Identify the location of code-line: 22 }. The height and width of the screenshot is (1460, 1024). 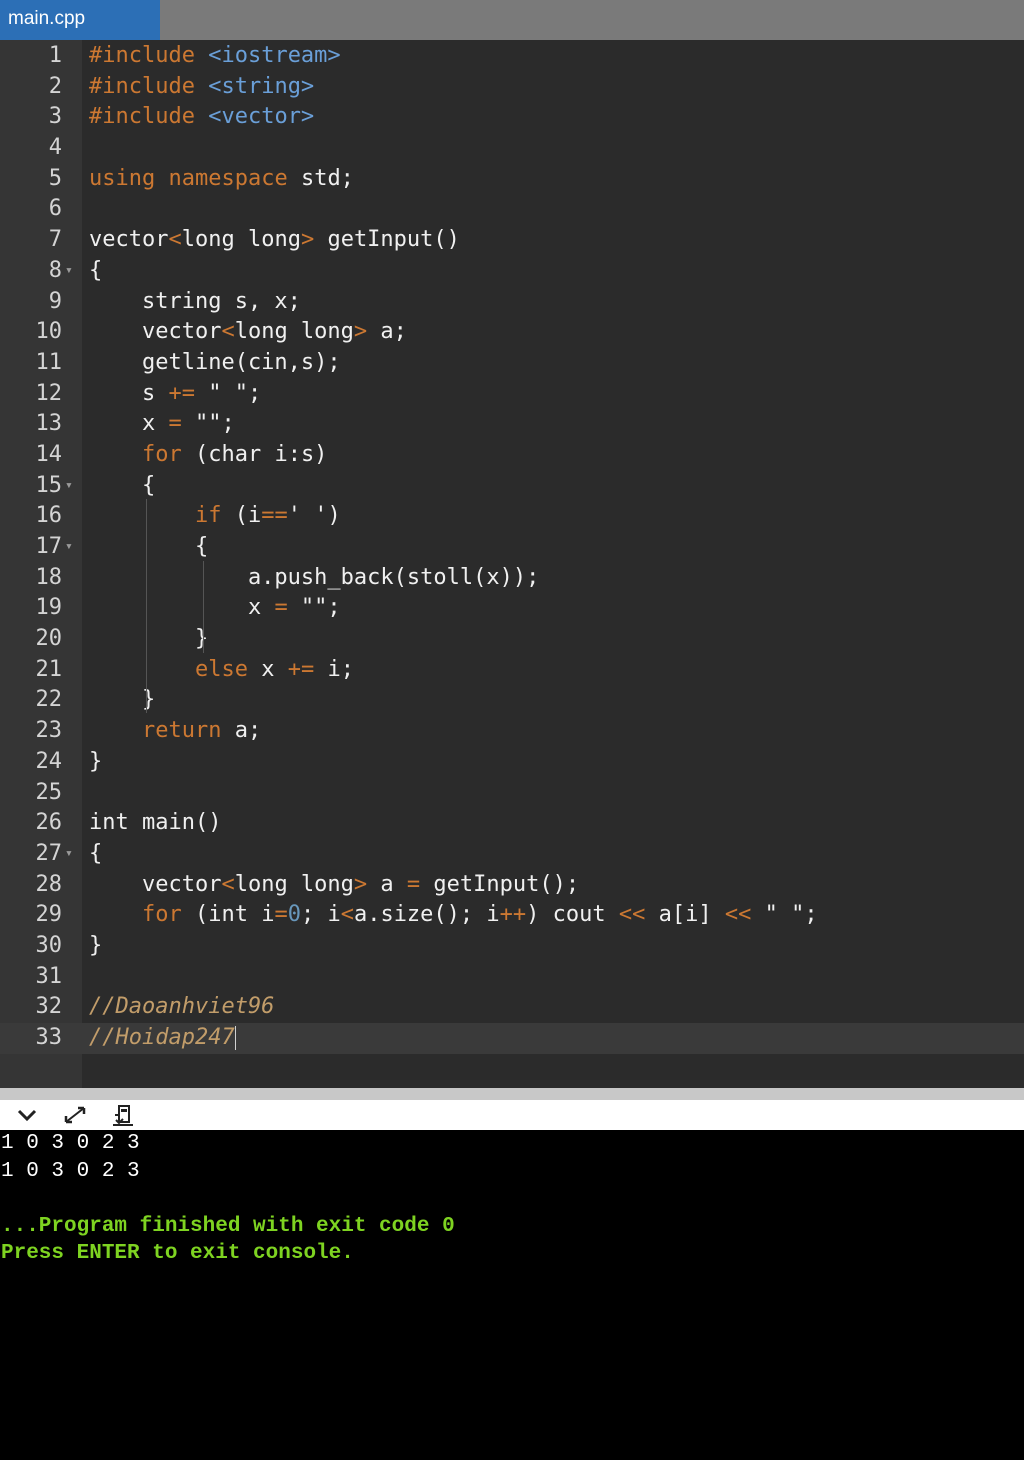
(512, 700).